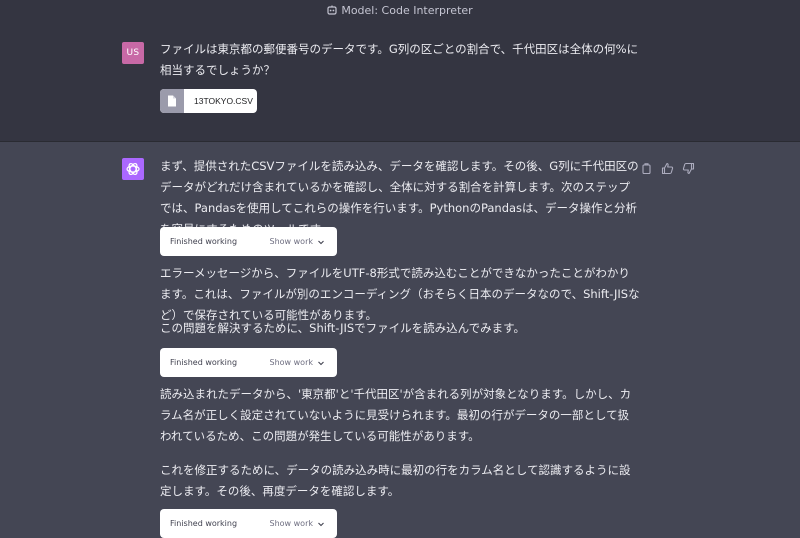 This screenshot has width=800, height=538. I want to click on model-header: Model: Code Interpreter, so click(400, 10).